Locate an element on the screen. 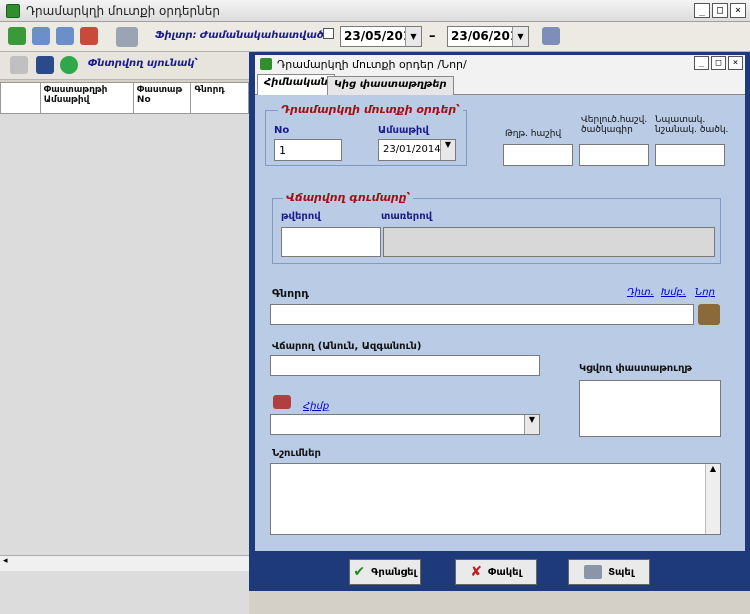  close-form-button: ✘ Փակել is located at coordinates (496, 572).